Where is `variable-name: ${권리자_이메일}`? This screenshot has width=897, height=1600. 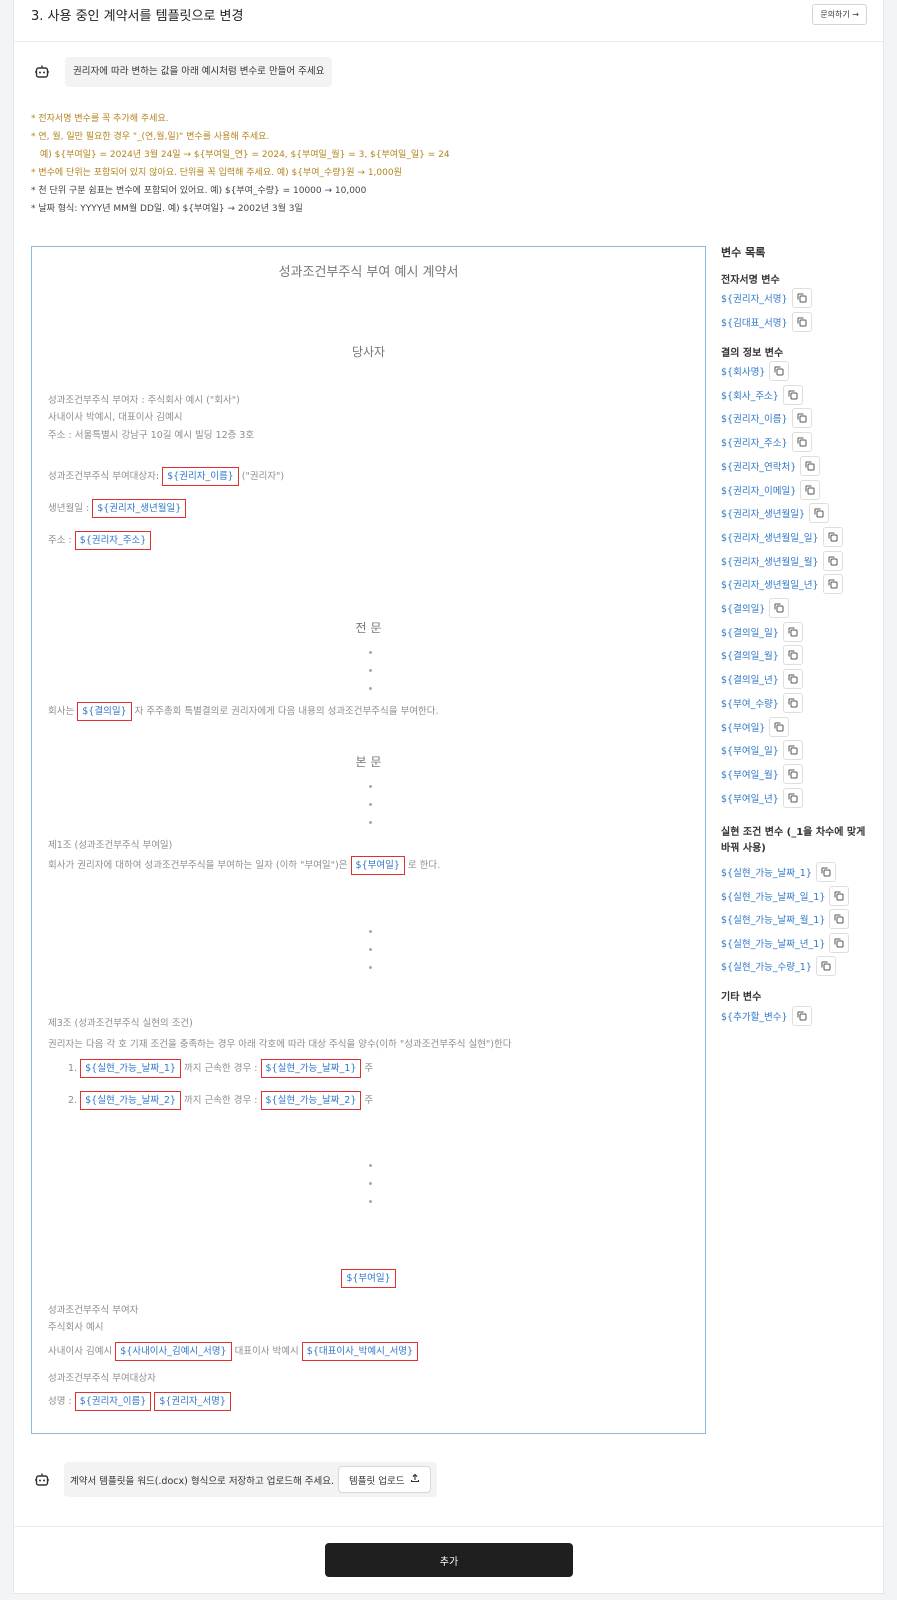
variable-name: ${권리자_이메일} is located at coordinates (759, 491).